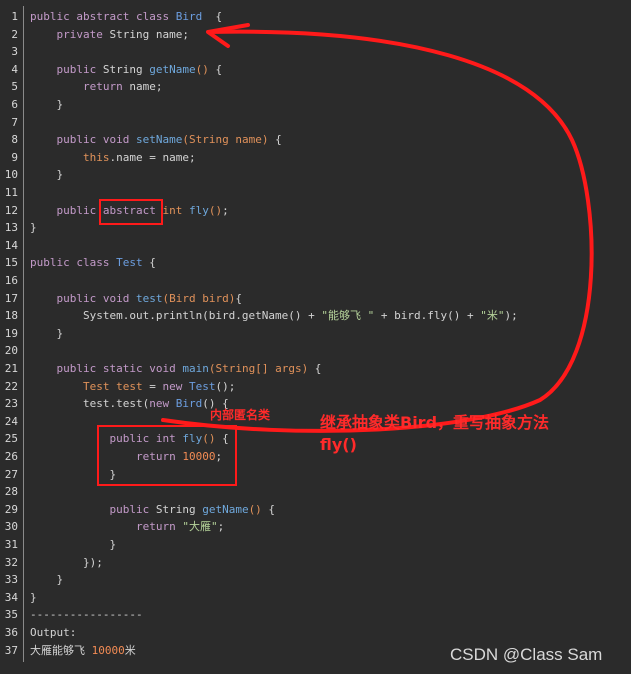 The height and width of the screenshot is (674, 631). What do you see at coordinates (435, 433) in the screenshot?
I see `explanation-label: 继承抽象类Bird，重写抽象方法fly()` at bounding box center [435, 433].